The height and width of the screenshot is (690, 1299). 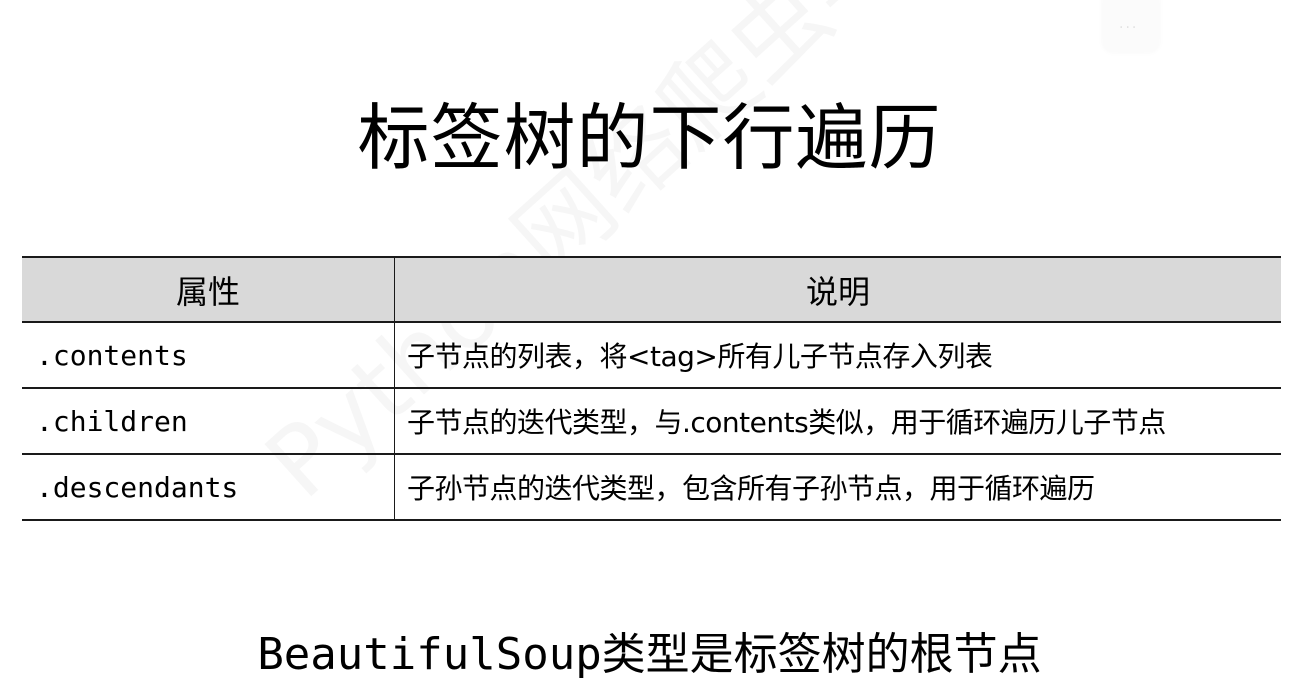 What do you see at coordinates (208, 487) in the screenshot?
I see `attribute-cell: .descendants` at bounding box center [208, 487].